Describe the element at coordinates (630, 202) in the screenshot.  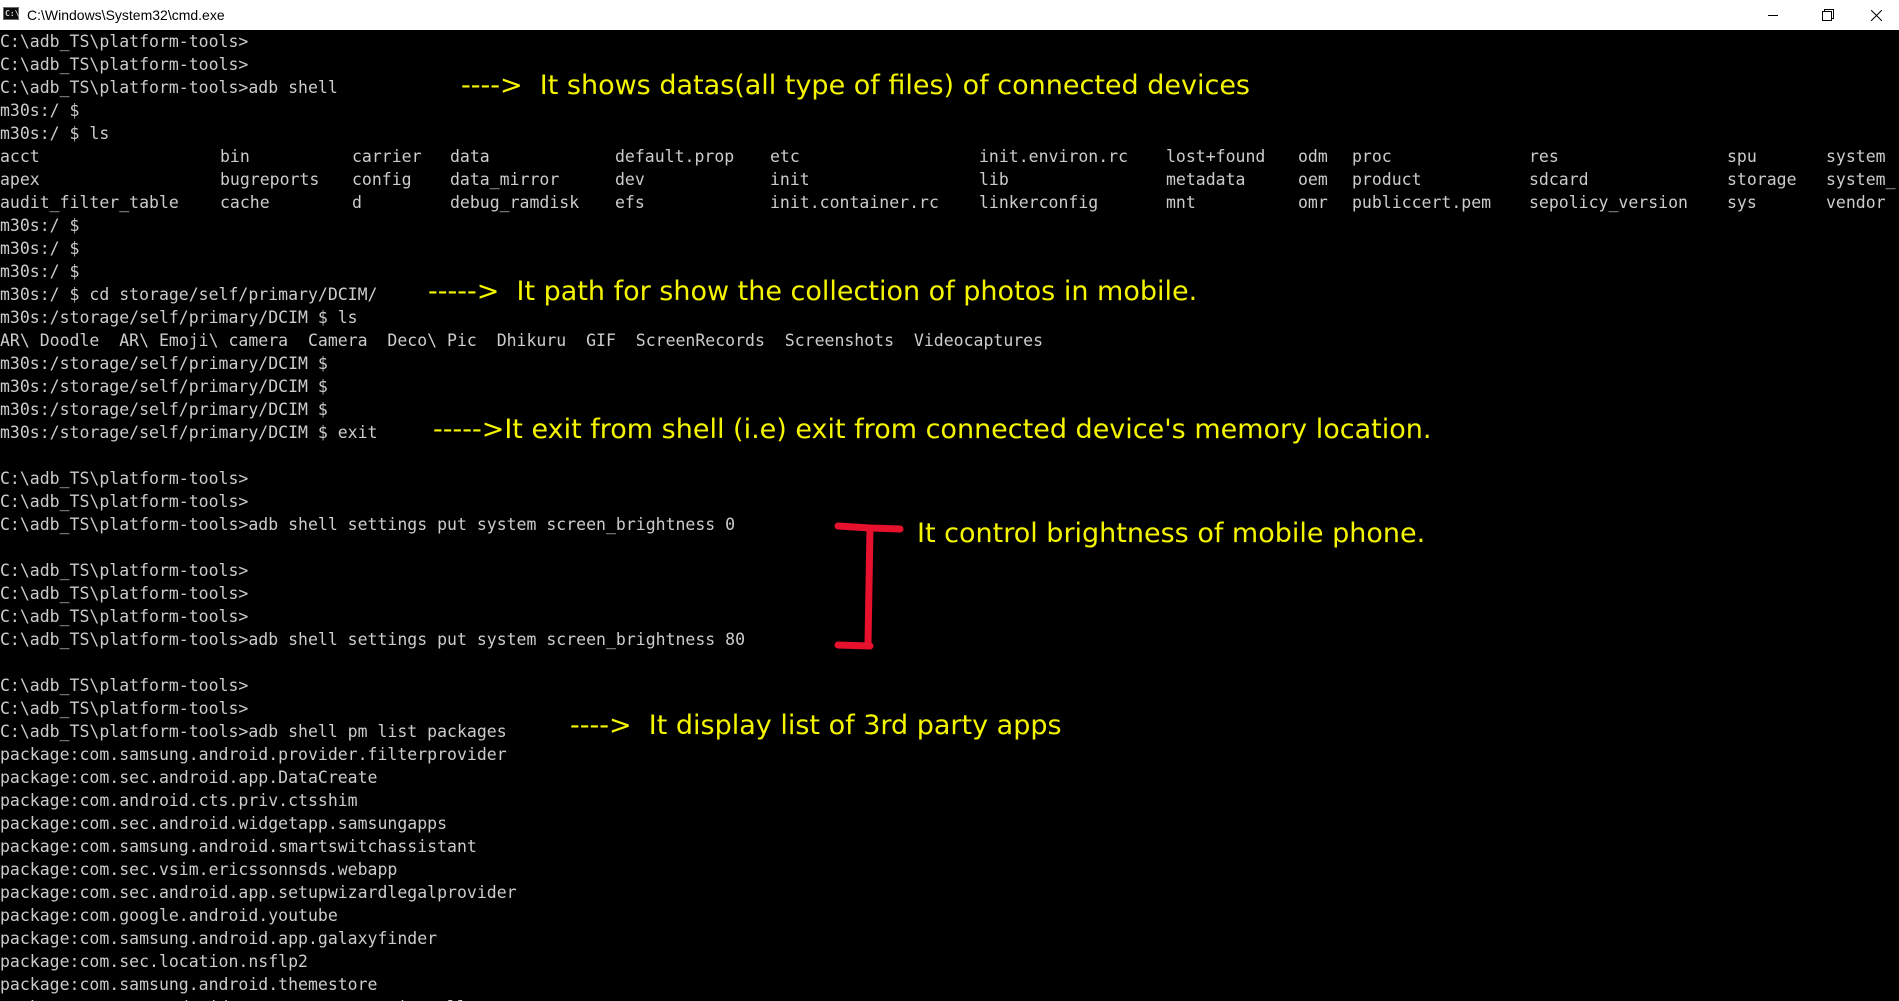
I see `ls-entry: efs` at that location.